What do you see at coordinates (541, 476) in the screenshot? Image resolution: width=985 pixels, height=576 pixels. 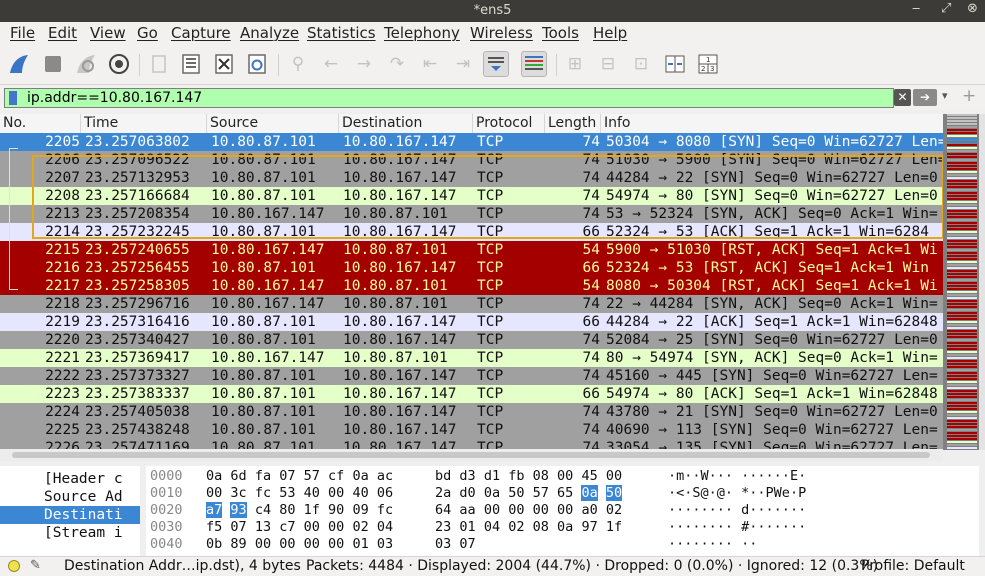 I see `hex-byte: 08` at bounding box center [541, 476].